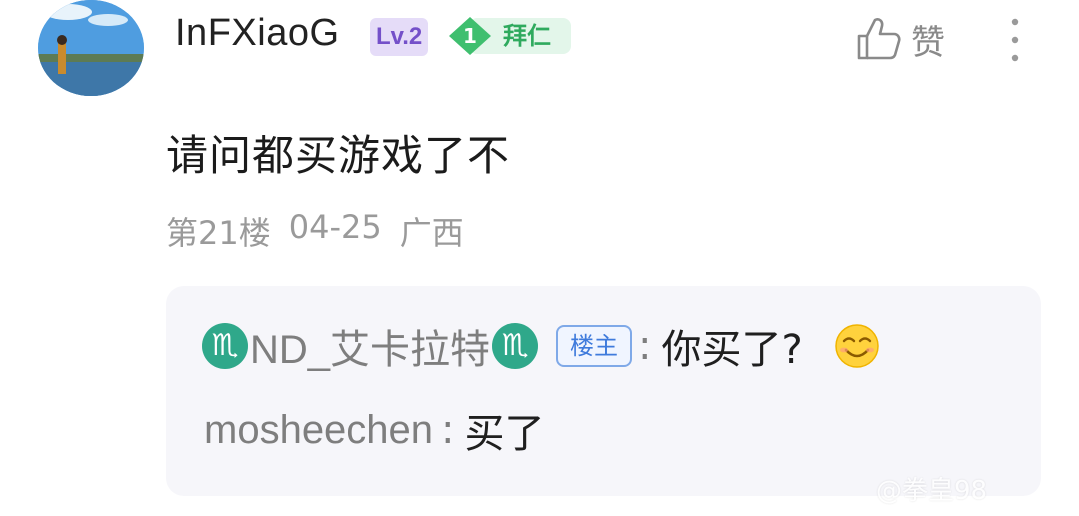  Describe the element at coordinates (338, 155) in the screenshot. I see `comment-text: 请问都买游戏了不` at that location.